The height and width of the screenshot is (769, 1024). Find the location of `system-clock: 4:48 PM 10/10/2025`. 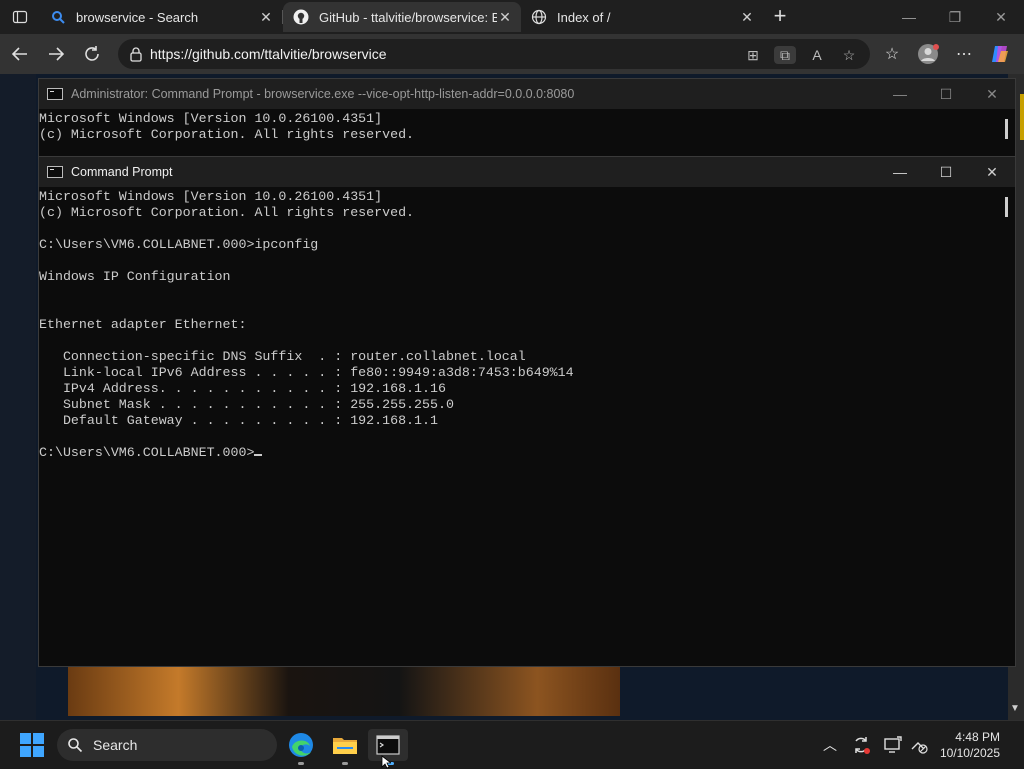

system-clock: 4:48 PM 10/10/2025 is located at coordinates (969, 745).